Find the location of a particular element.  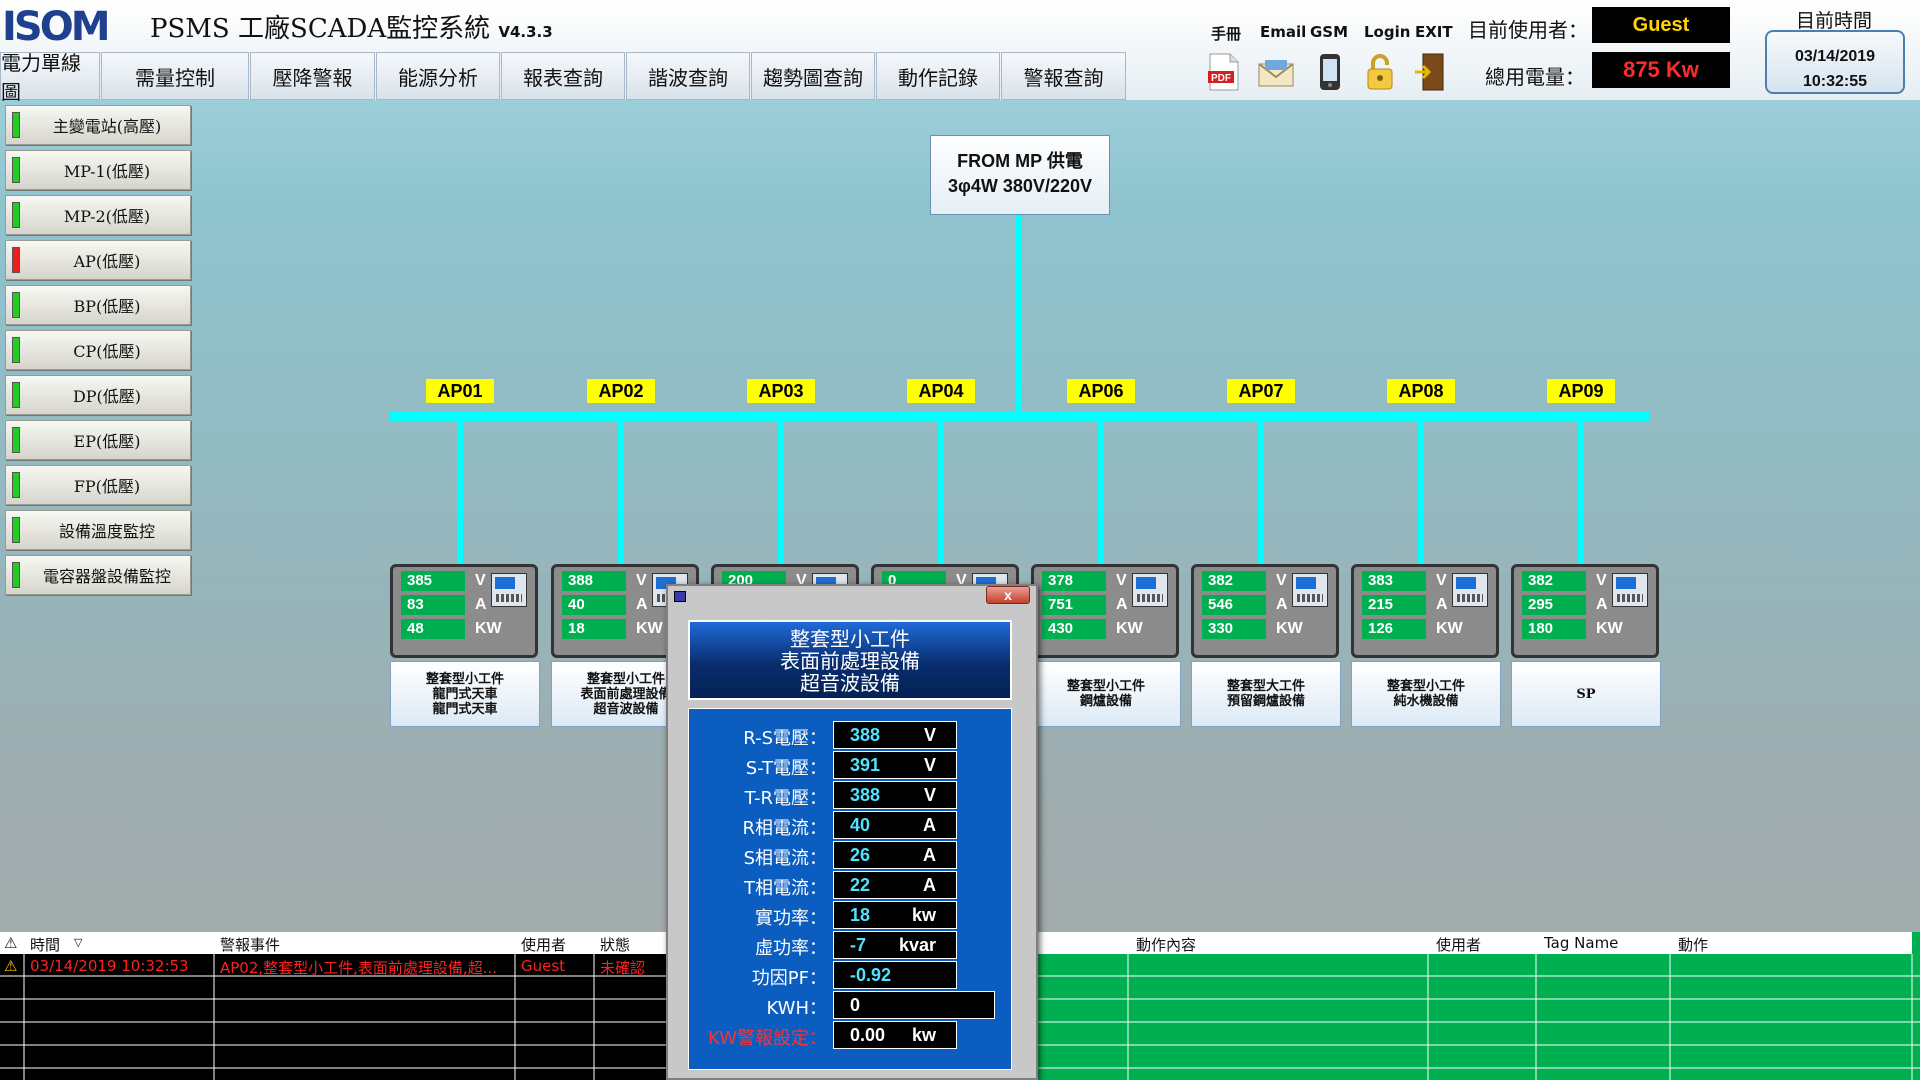

sidebar-item-dp: DP(低壓) is located at coordinates (98, 395).